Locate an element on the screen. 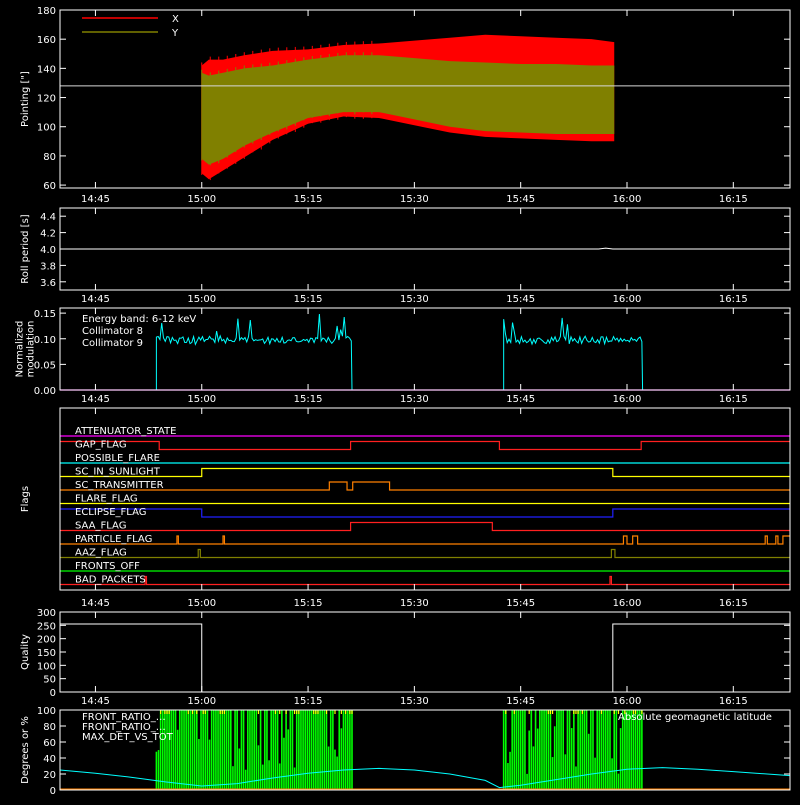 This screenshot has height=805, width=800. flags-xtick-label: 16:15 is located at coordinates (733, 603).